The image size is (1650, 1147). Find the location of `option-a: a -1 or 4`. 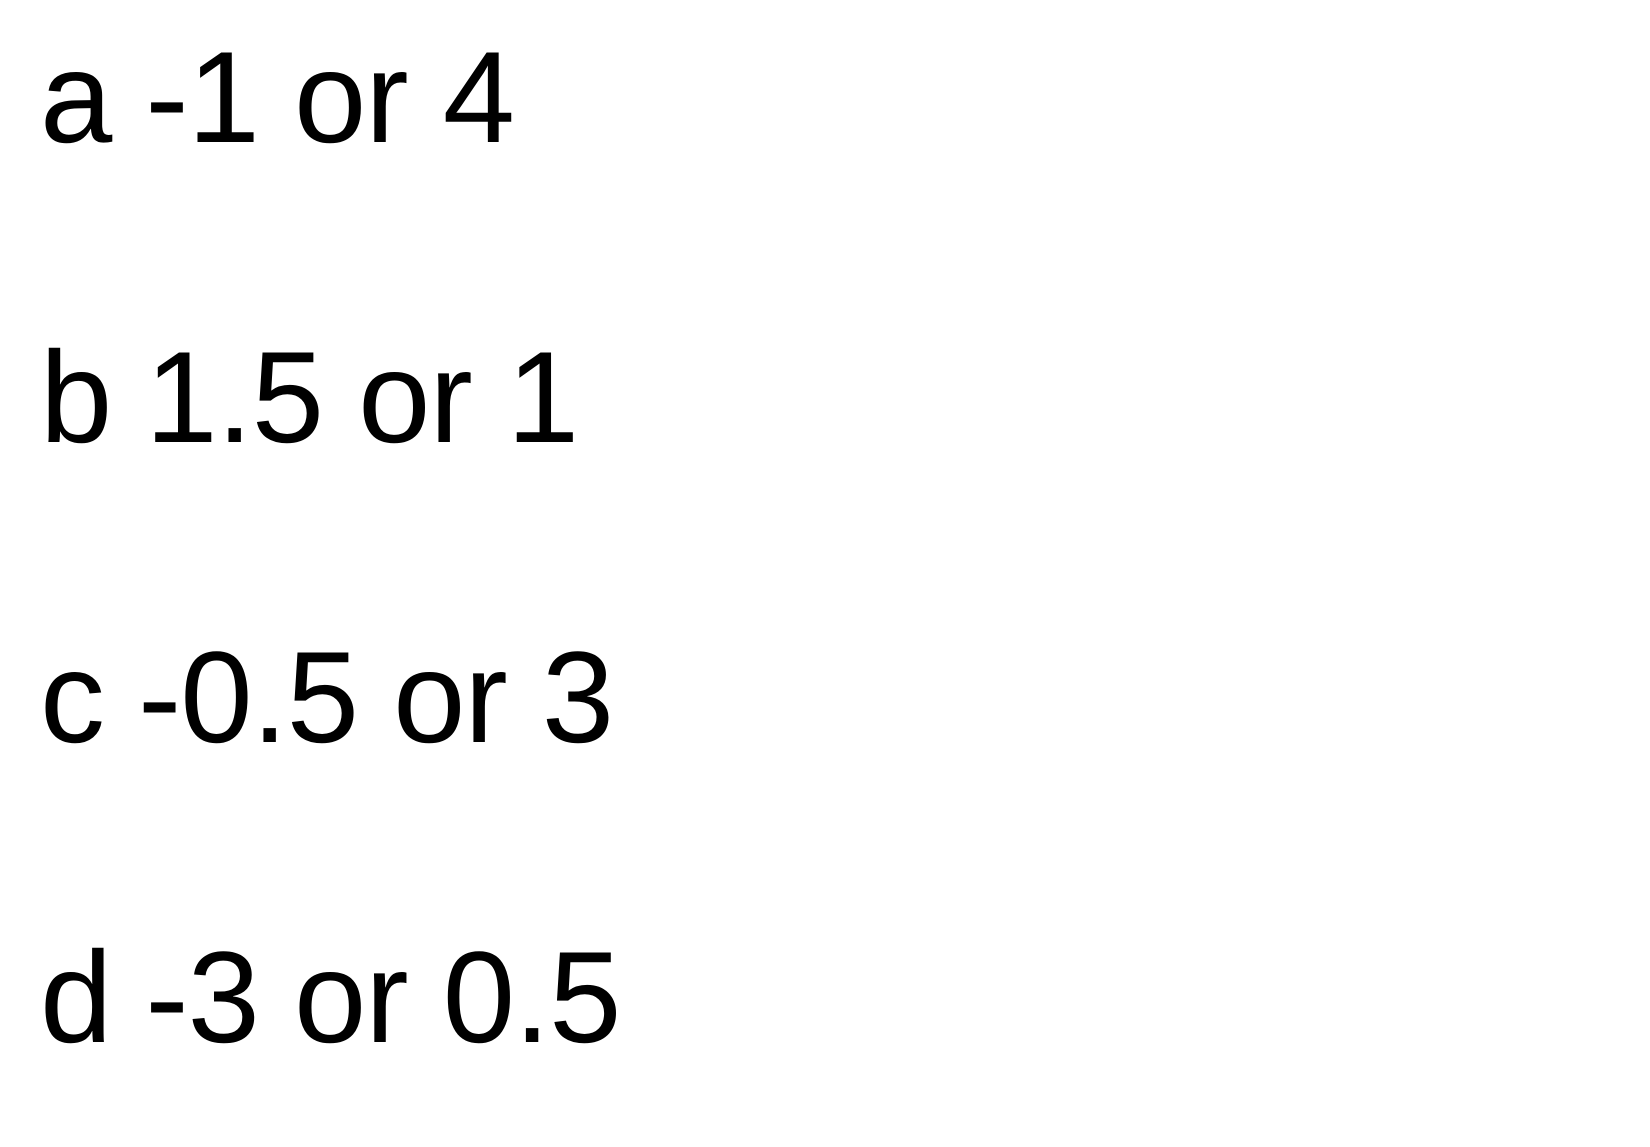

option-a: a -1 or 4 is located at coordinates (277, 97).